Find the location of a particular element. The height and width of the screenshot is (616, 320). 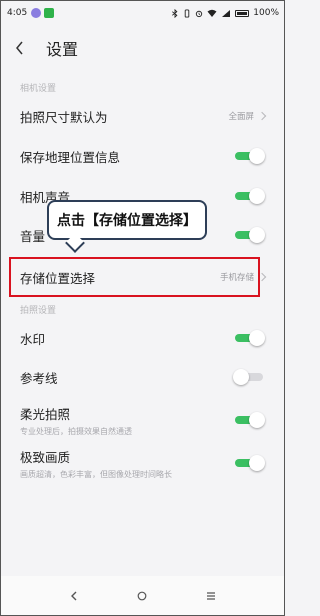

row-watermark: 水印 is located at coordinates (142, 338).